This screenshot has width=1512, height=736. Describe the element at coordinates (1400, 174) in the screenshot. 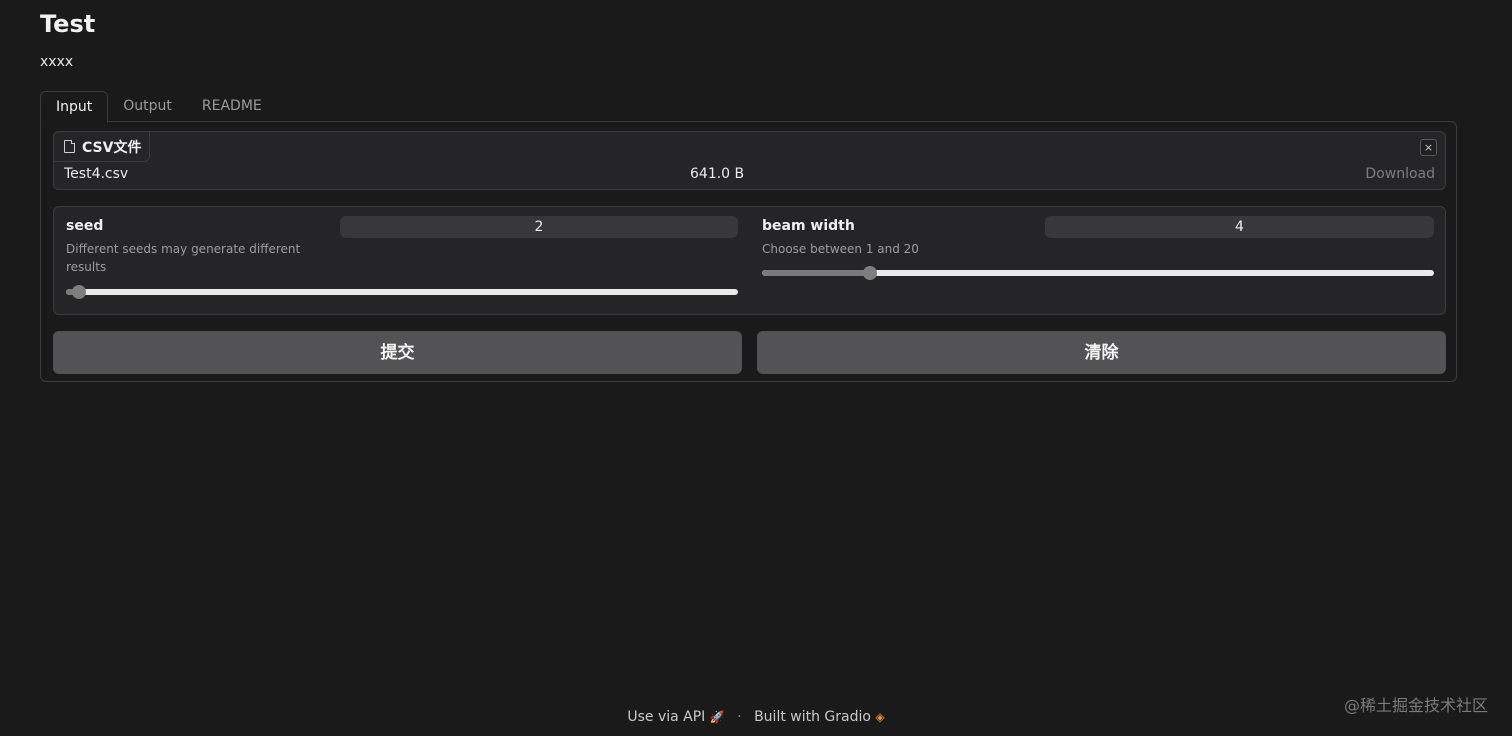

I see `download-link: Download` at that location.